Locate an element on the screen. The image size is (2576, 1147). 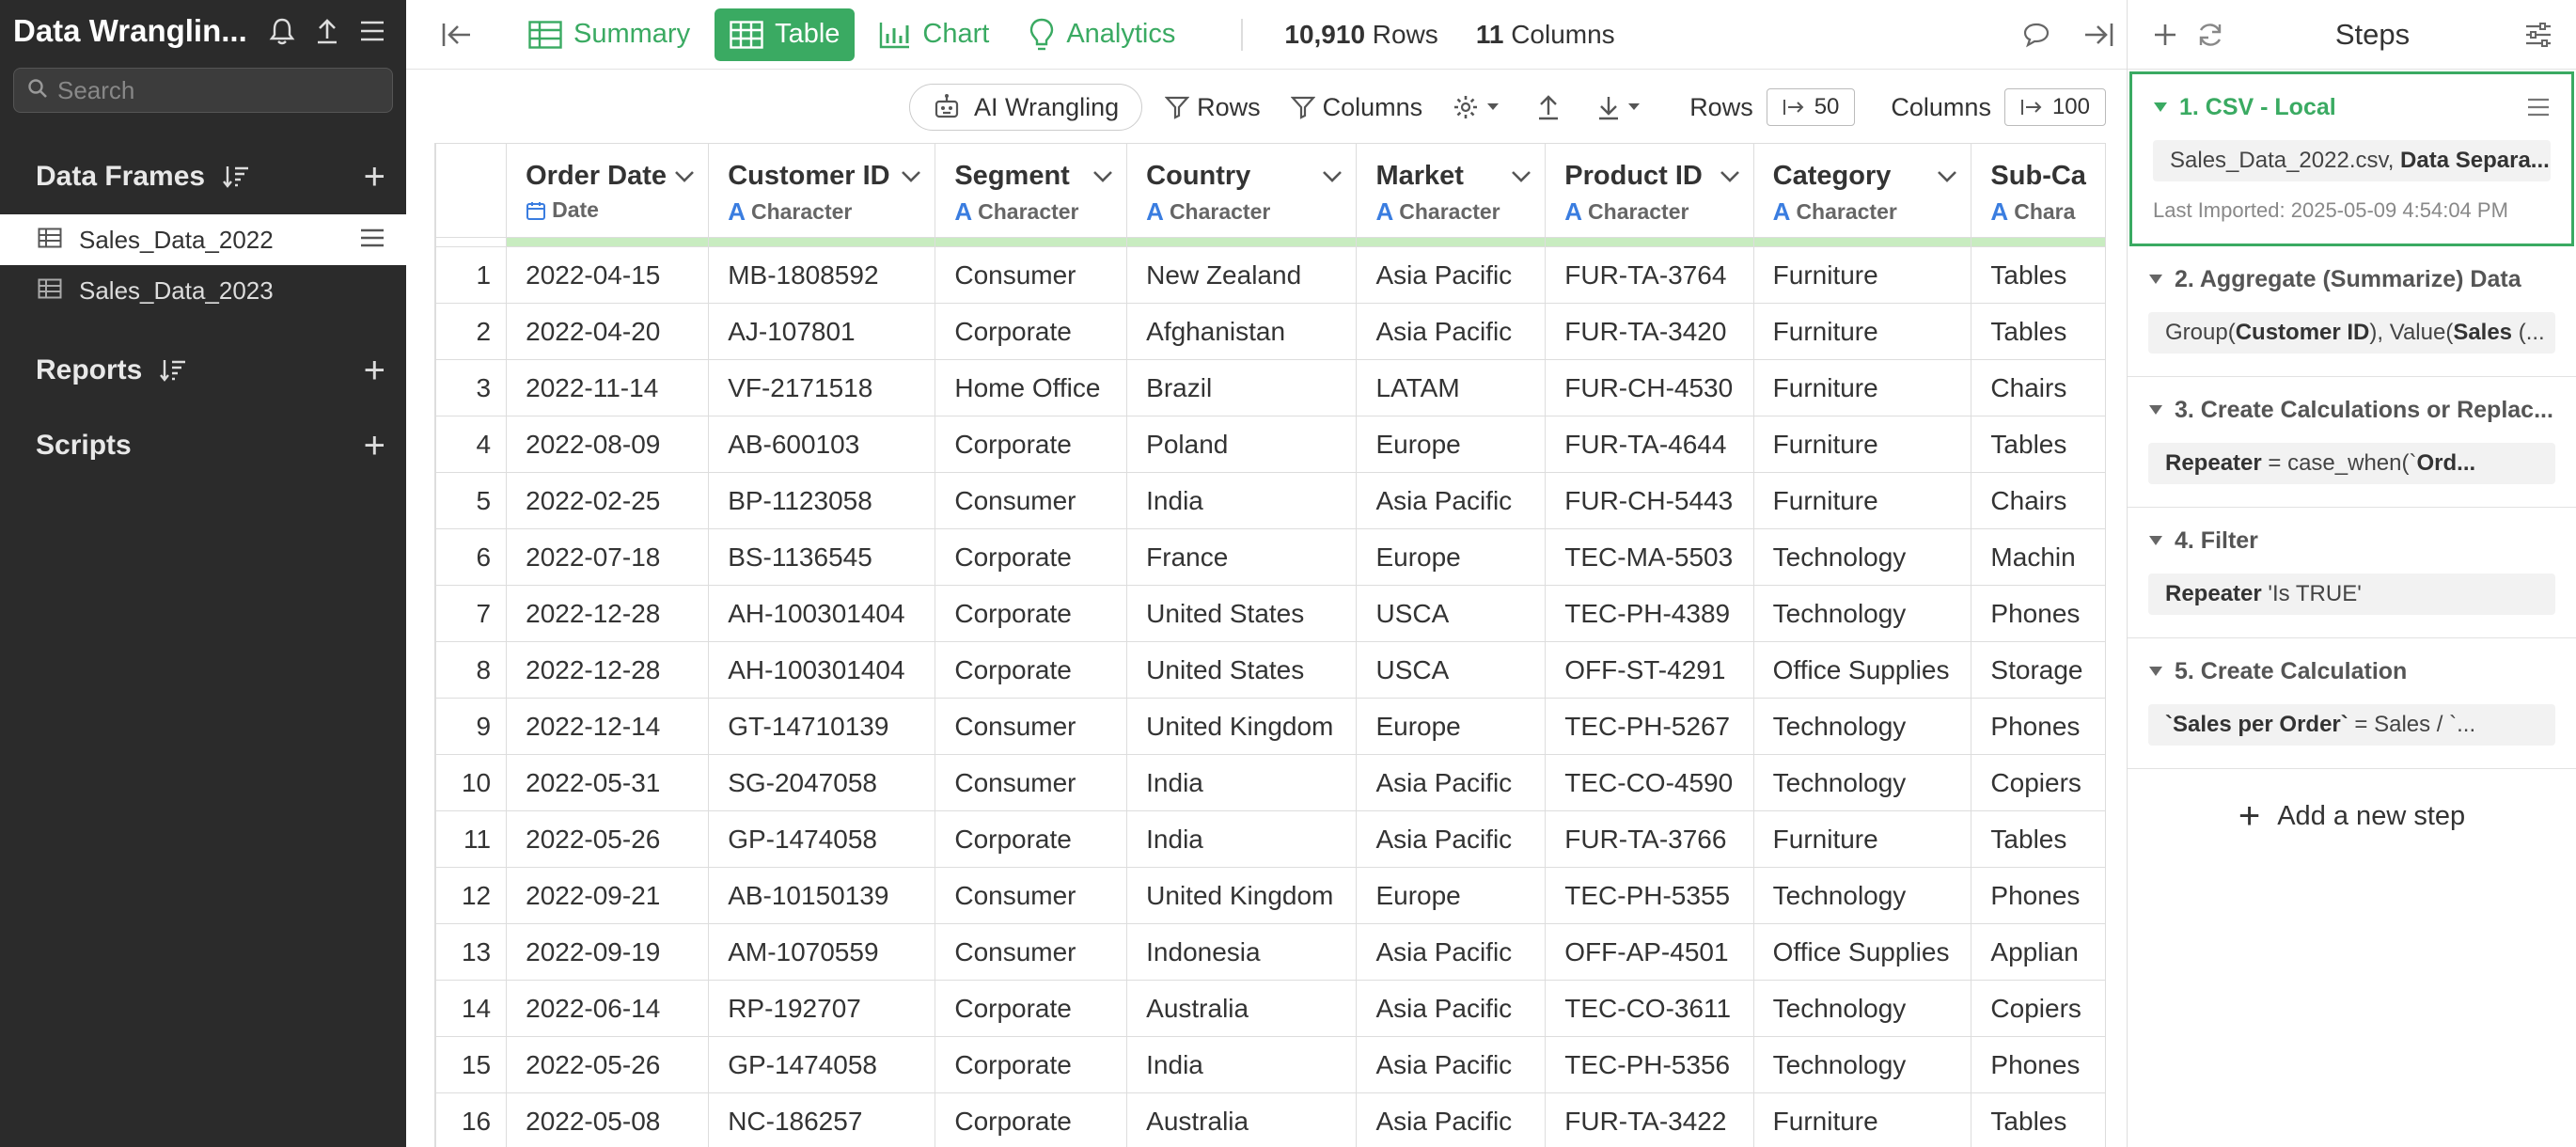
table-cell: United States is located at coordinates (1242, 613).